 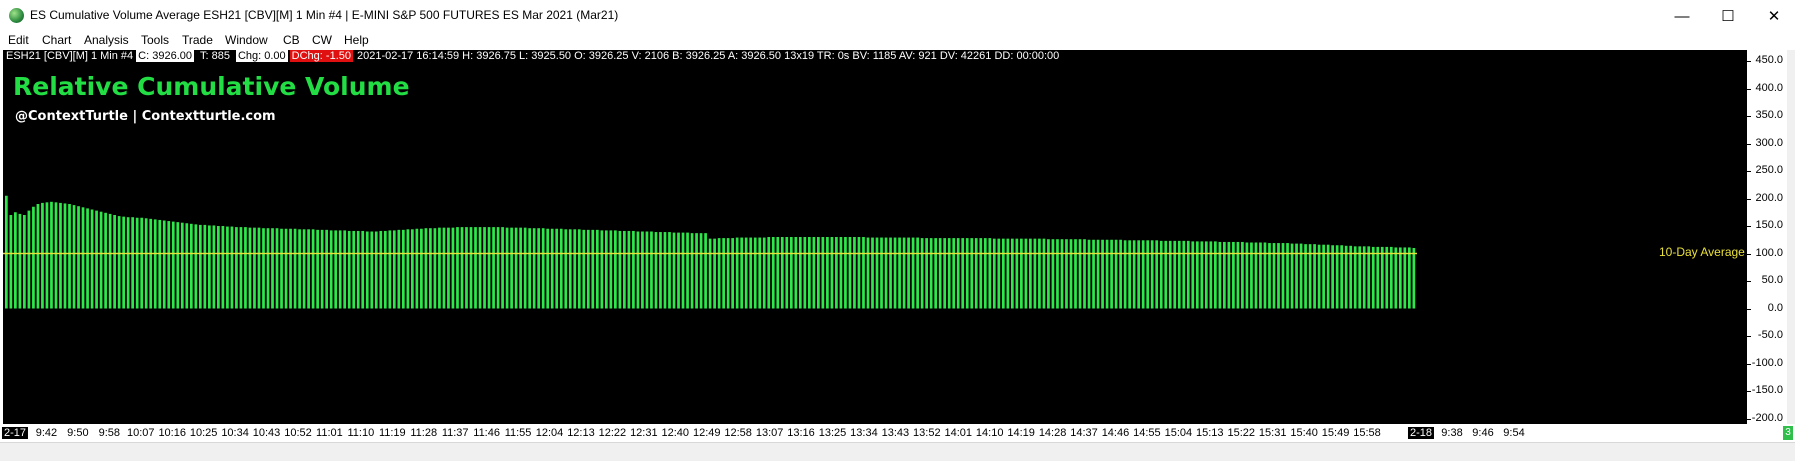 I want to click on close-button: ✕, so click(x=1773, y=16).